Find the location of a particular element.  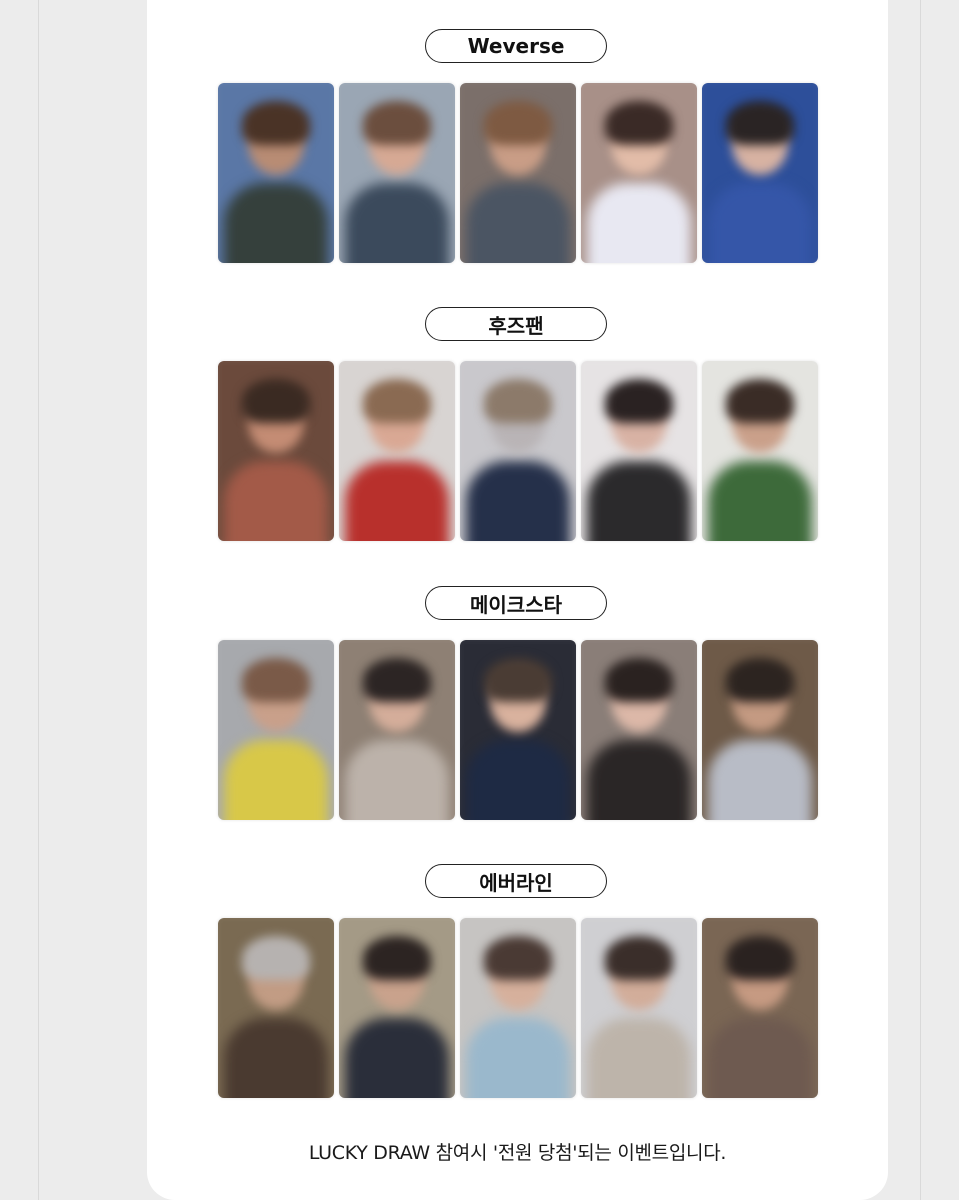

section-label-pill: 후즈팬 is located at coordinates (516, 324).